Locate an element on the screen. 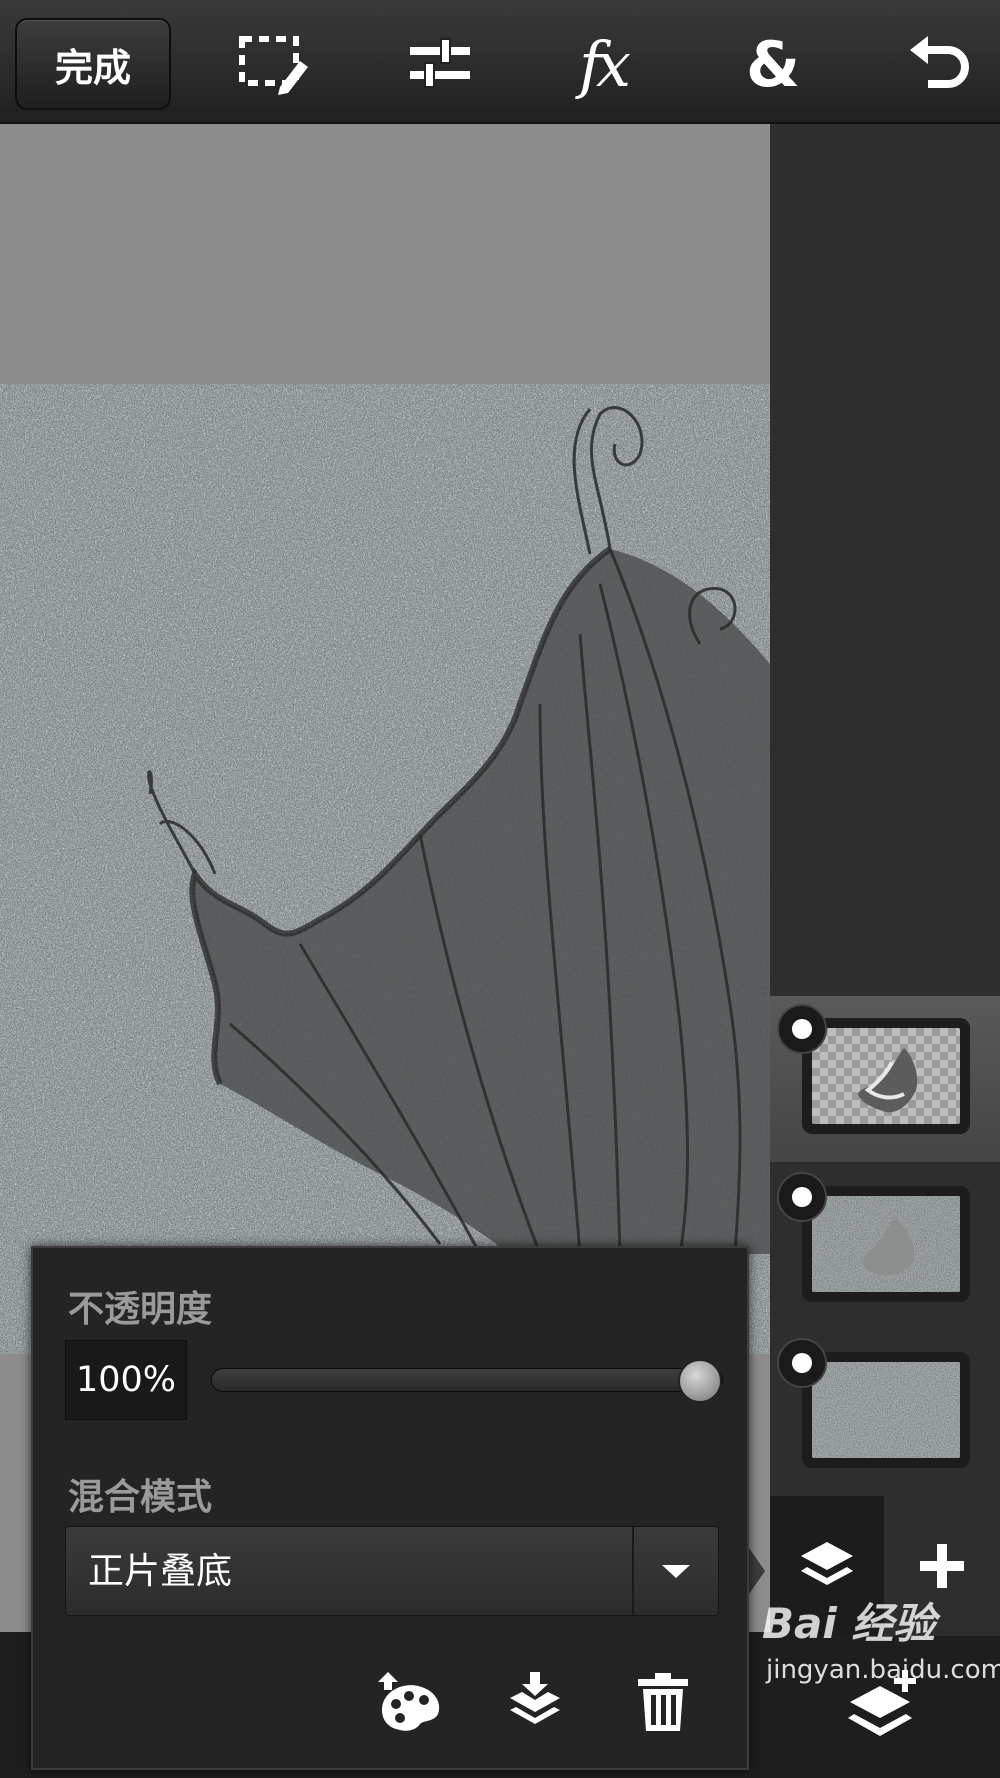 This screenshot has height=1778, width=1000. opacity-slider is located at coordinates (467, 1381).